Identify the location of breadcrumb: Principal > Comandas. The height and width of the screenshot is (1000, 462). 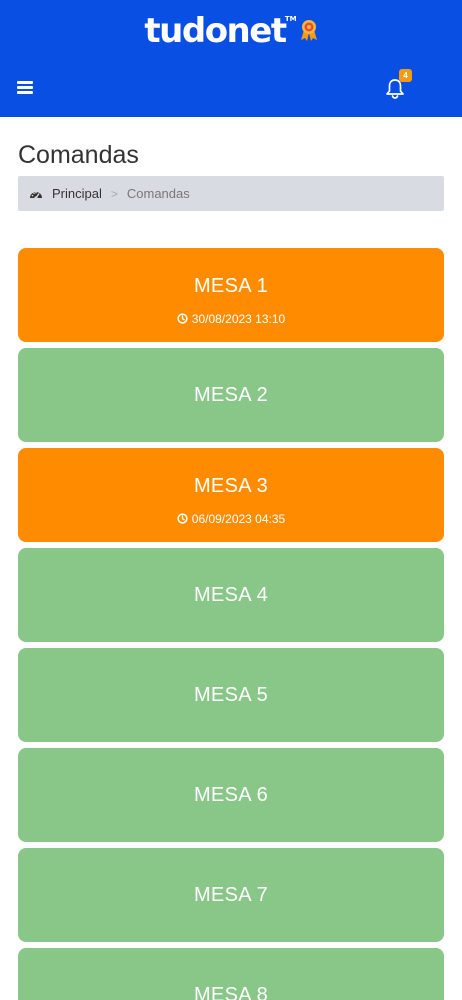
(231, 193).